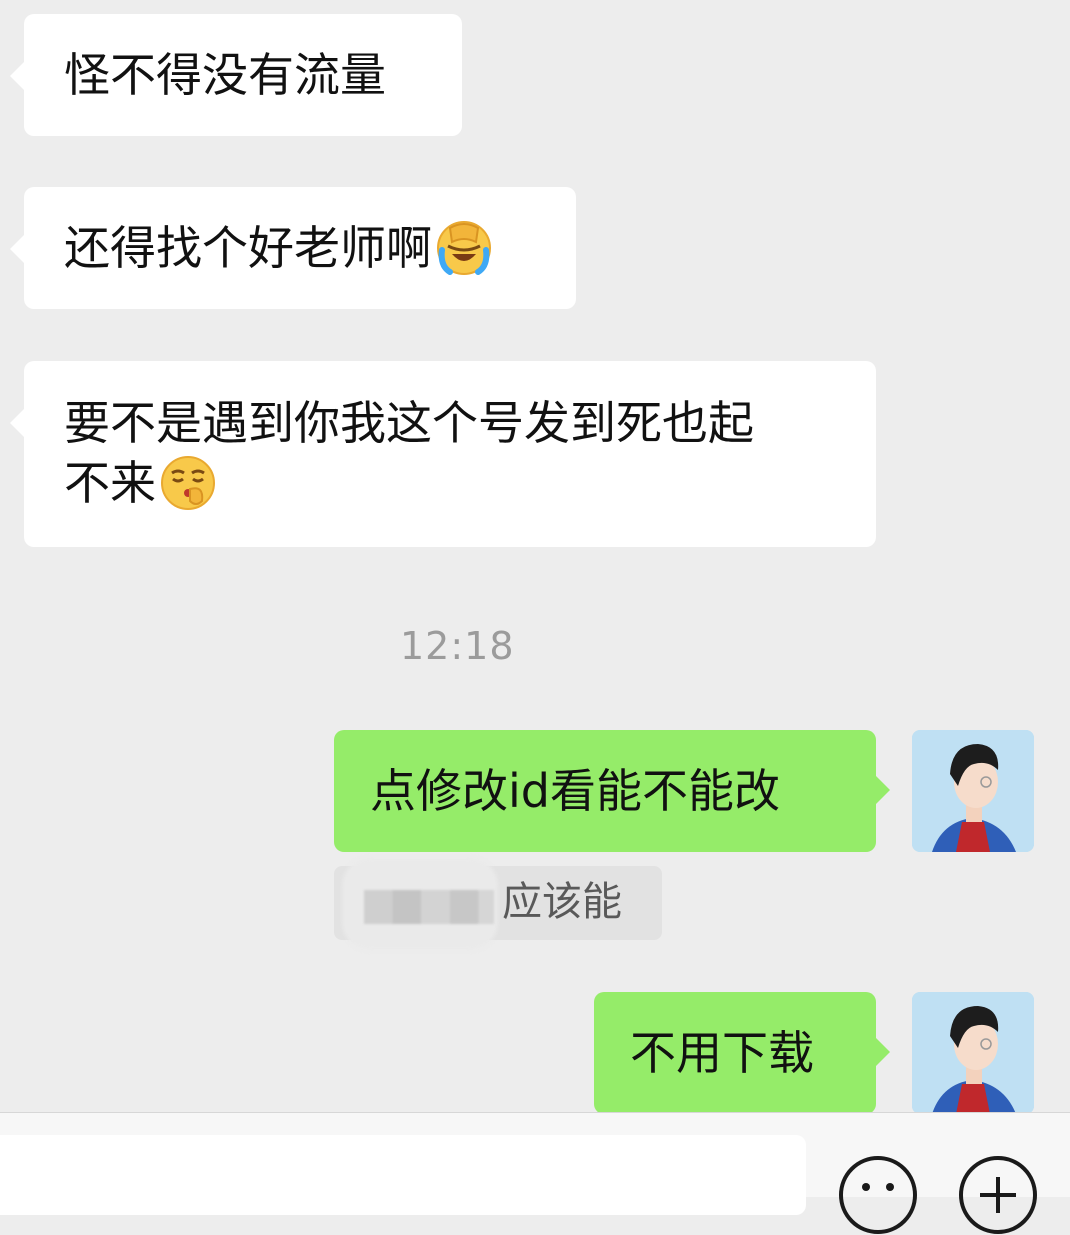 This screenshot has width=1070, height=1235. Describe the element at coordinates (429, 907) in the screenshot. I see `redacted-name-mosaic` at that location.